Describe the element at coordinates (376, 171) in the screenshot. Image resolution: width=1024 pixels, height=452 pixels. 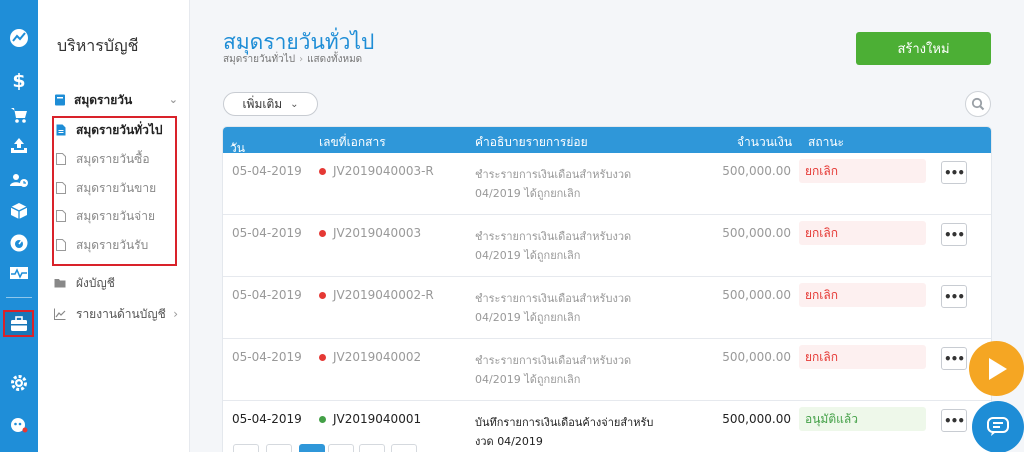
I see `cell-doc-number: JV2019040003-R` at that location.